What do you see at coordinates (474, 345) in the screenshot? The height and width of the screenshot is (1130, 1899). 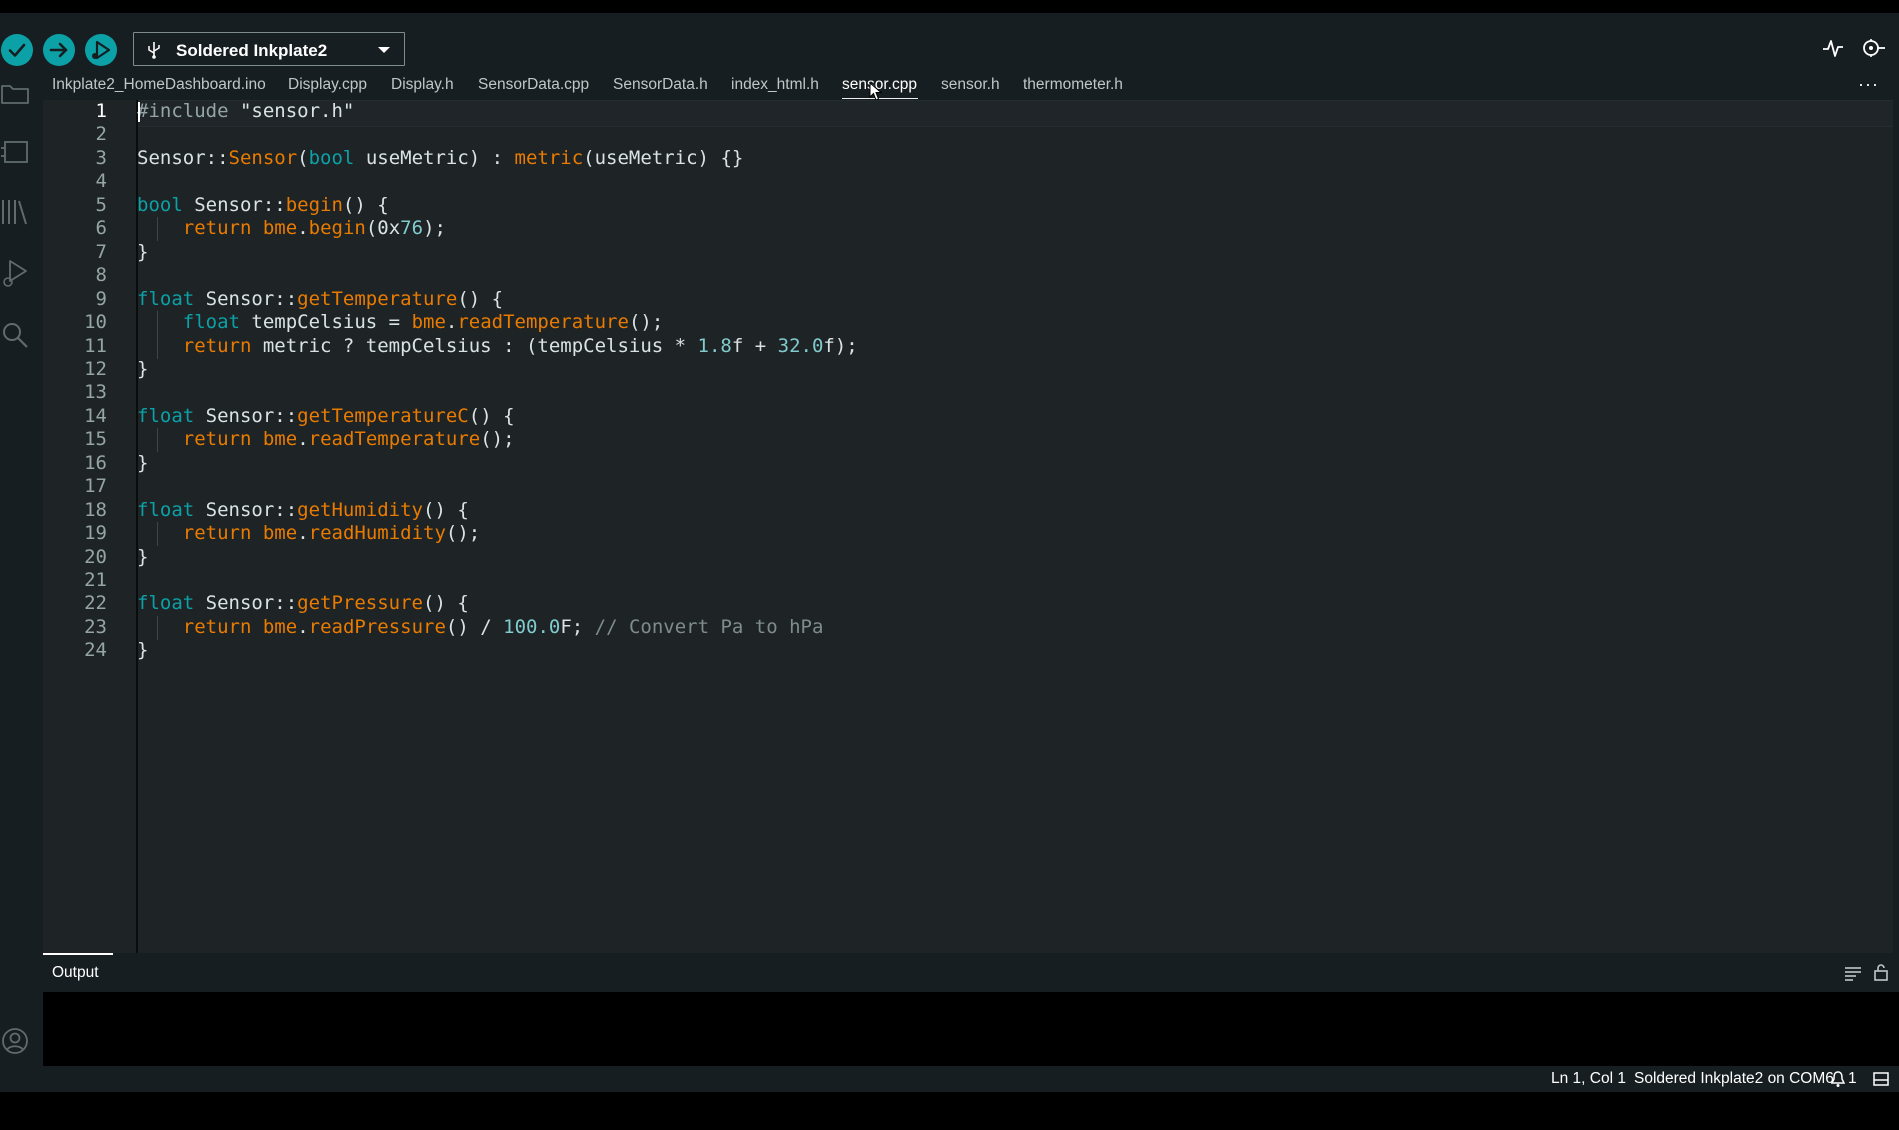 I see `code-token: metric ? tempCelsius : (tempCelsius *` at bounding box center [474, 345].